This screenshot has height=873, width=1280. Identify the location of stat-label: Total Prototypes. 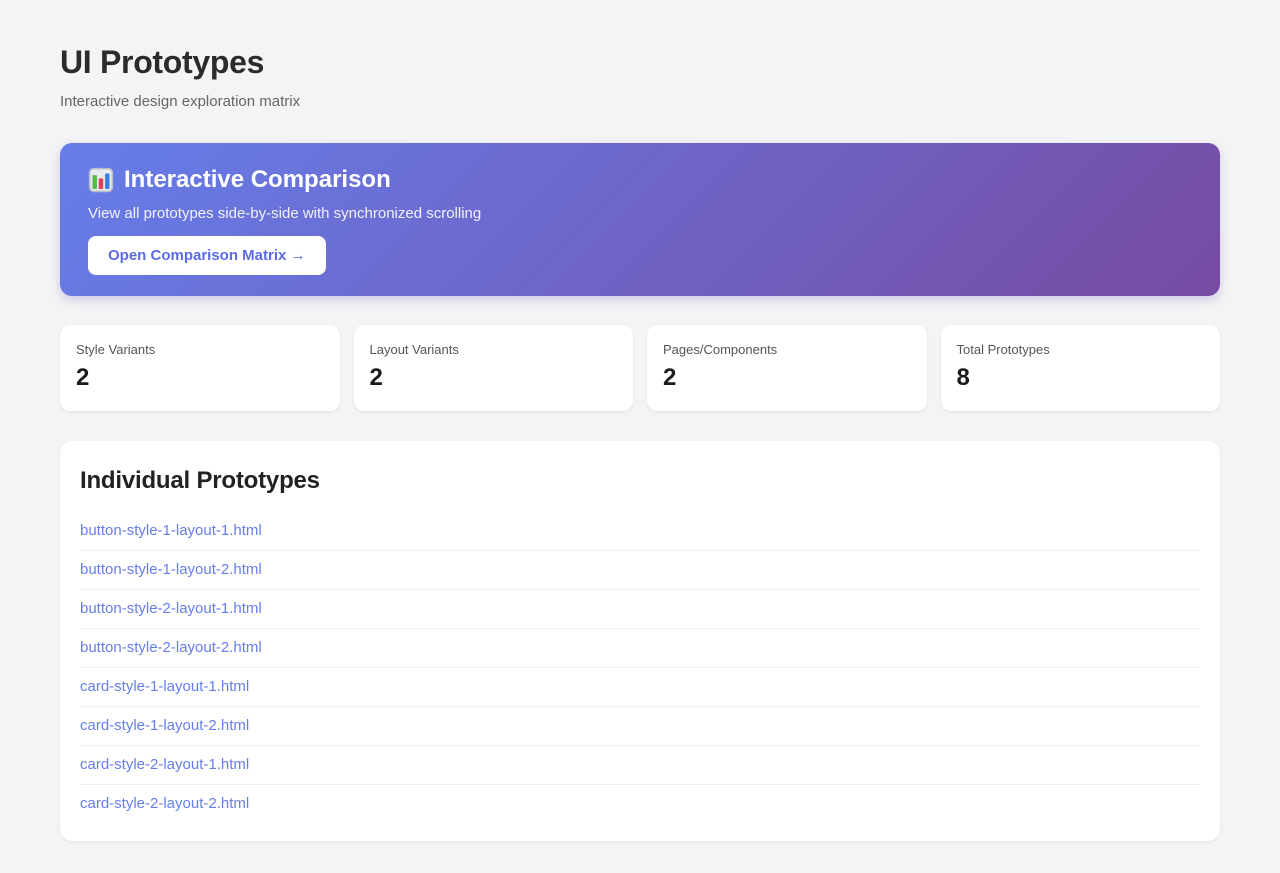
(1003, 349).